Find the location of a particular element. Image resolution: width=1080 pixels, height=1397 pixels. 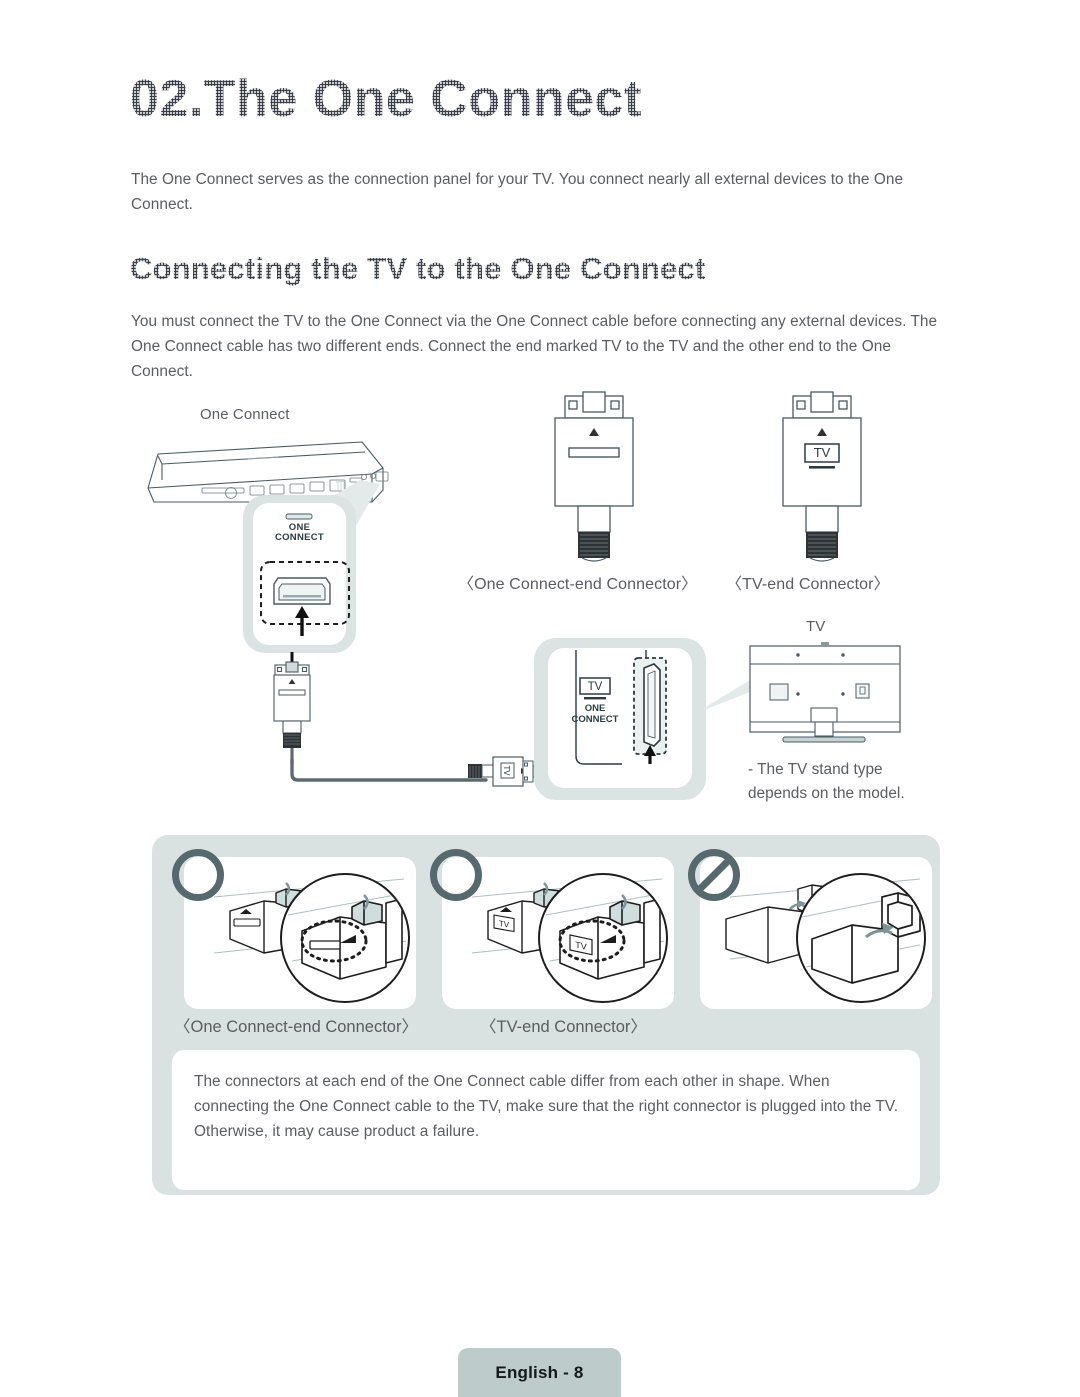

one-connect-socket-illustration is located at coordinates (305, 598).